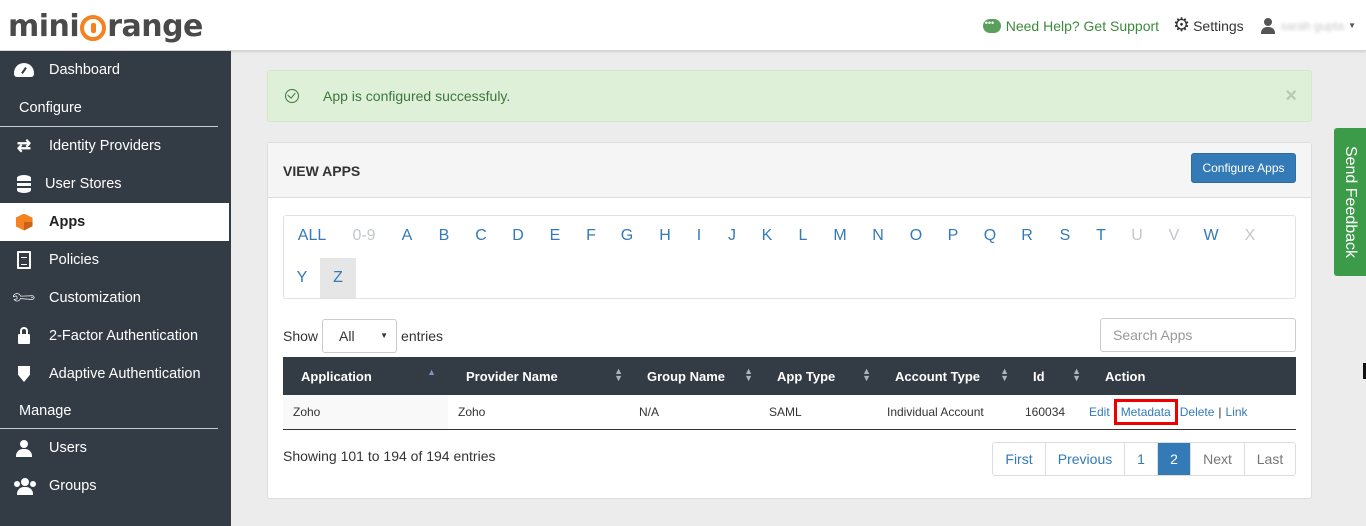 The height and width of the screenshot is (526, 1366). I want to click on showing-info: Showing 101 to 194 of 194 entries, so click(389, 456).